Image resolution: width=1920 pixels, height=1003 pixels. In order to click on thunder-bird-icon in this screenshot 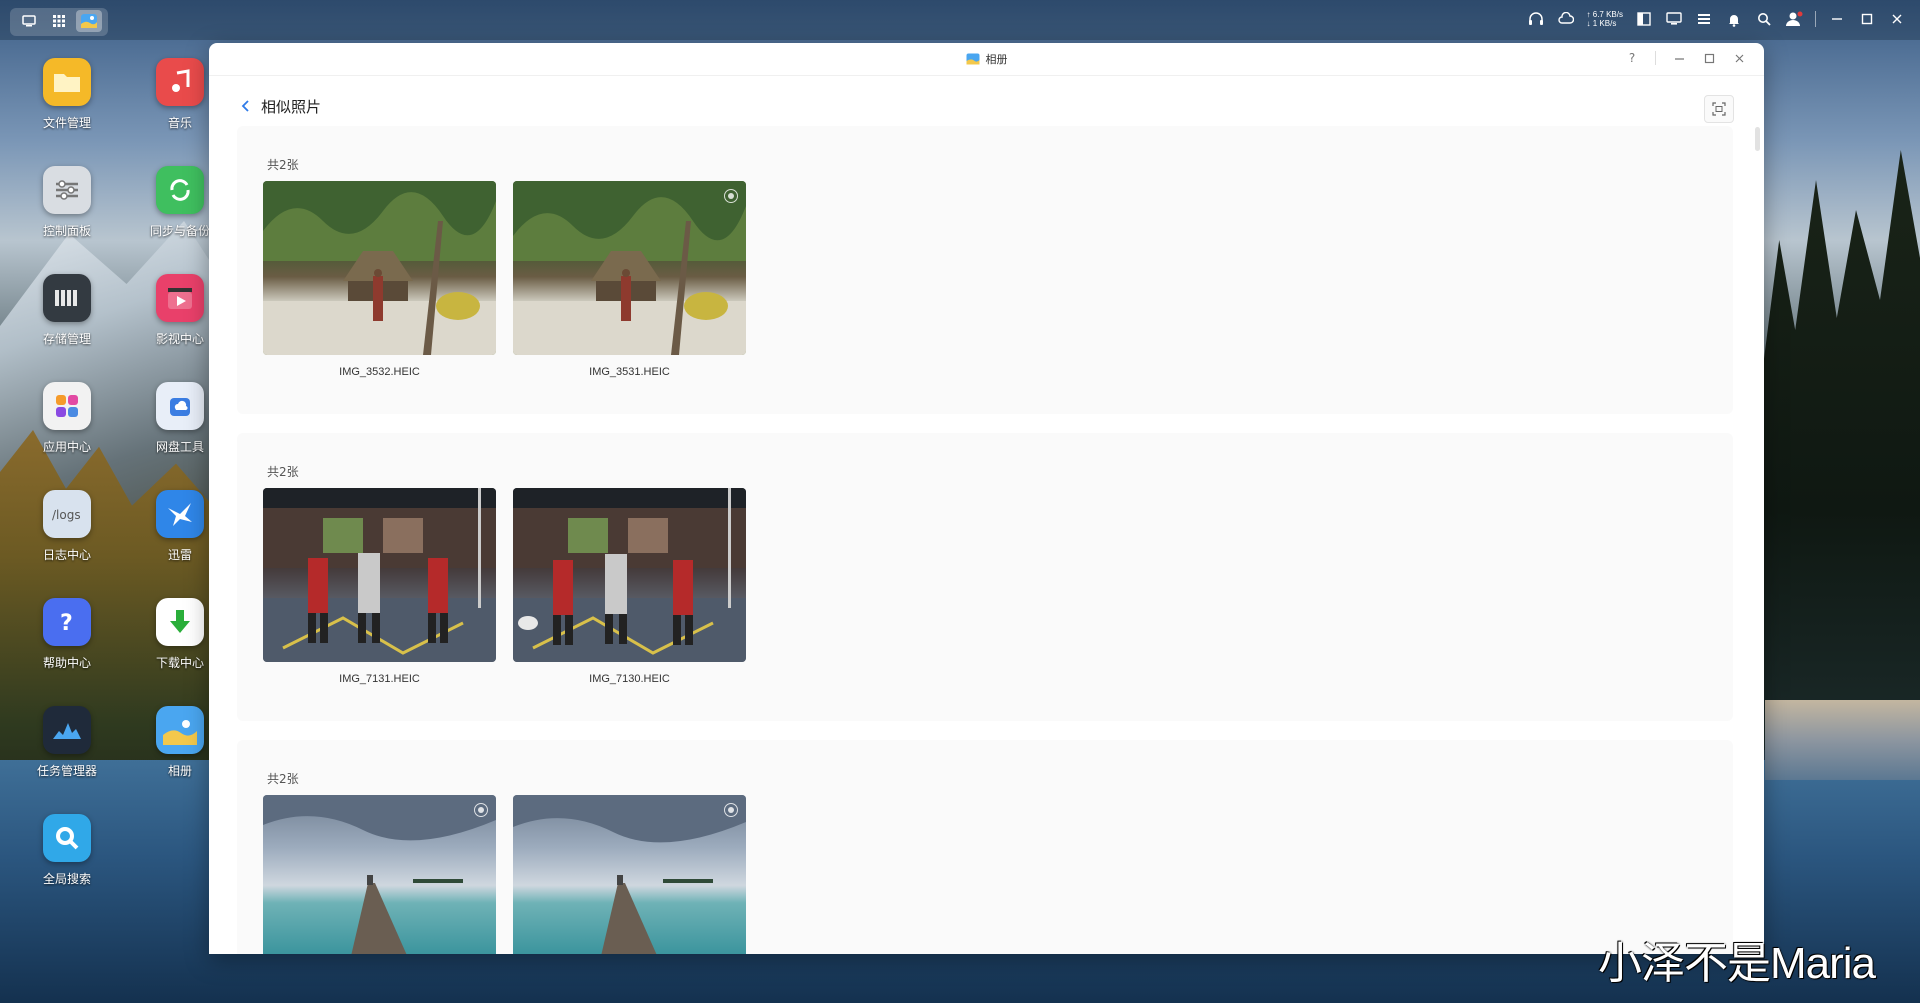, I will do `click(180, 514)`.